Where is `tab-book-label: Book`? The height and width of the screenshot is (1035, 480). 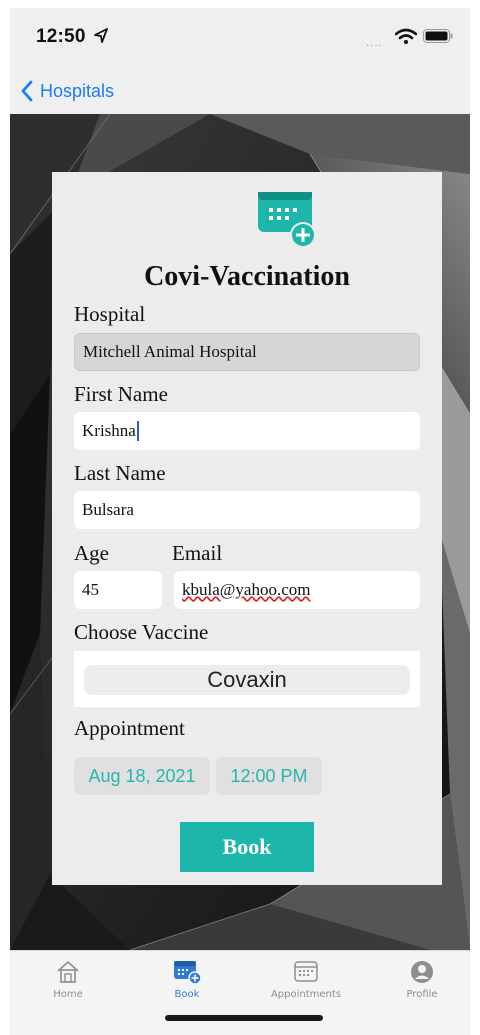 tab-book-label: Book is located at coordinates (187, 994).